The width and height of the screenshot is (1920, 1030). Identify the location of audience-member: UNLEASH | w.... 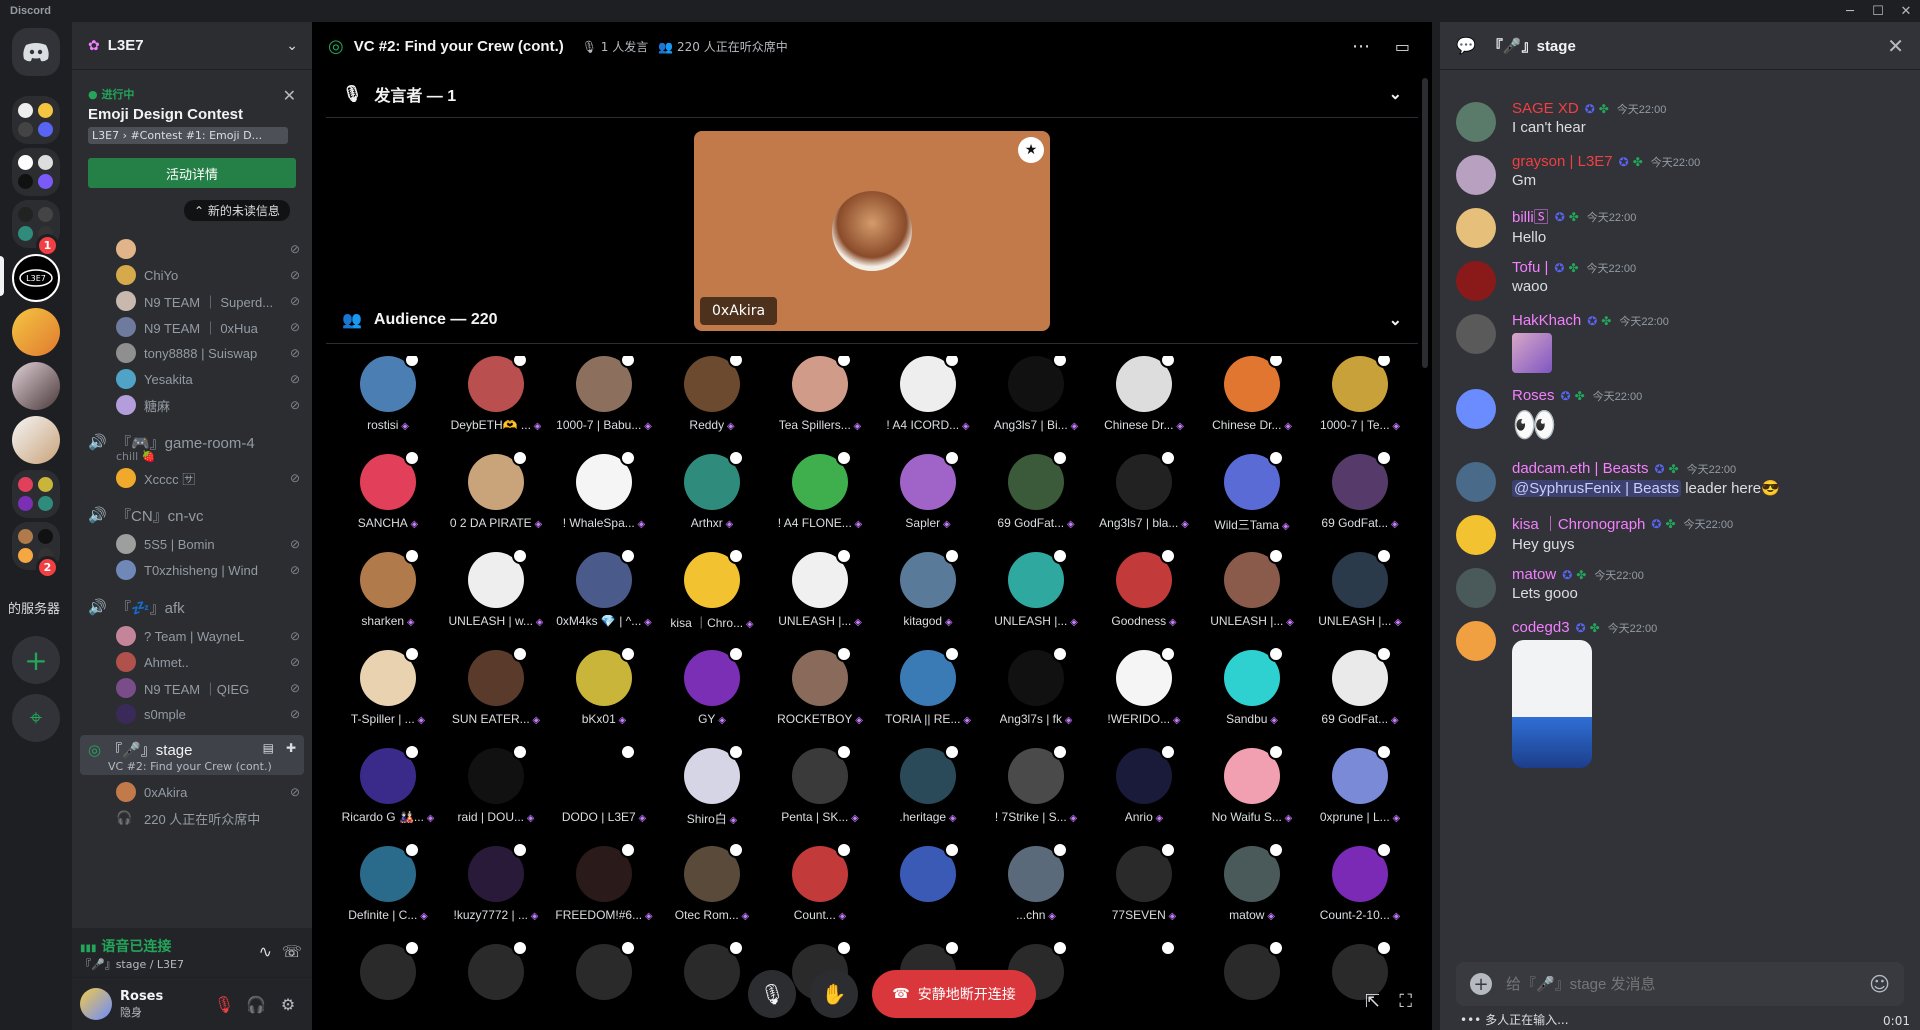
(496, 599).